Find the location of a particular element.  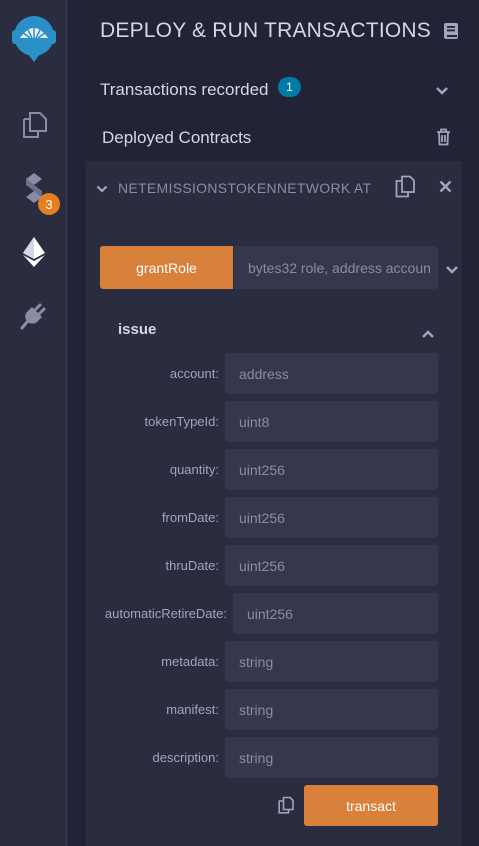

automatic-retire-date-label: automaticRetireDate: is located at coordinates (165, 613).